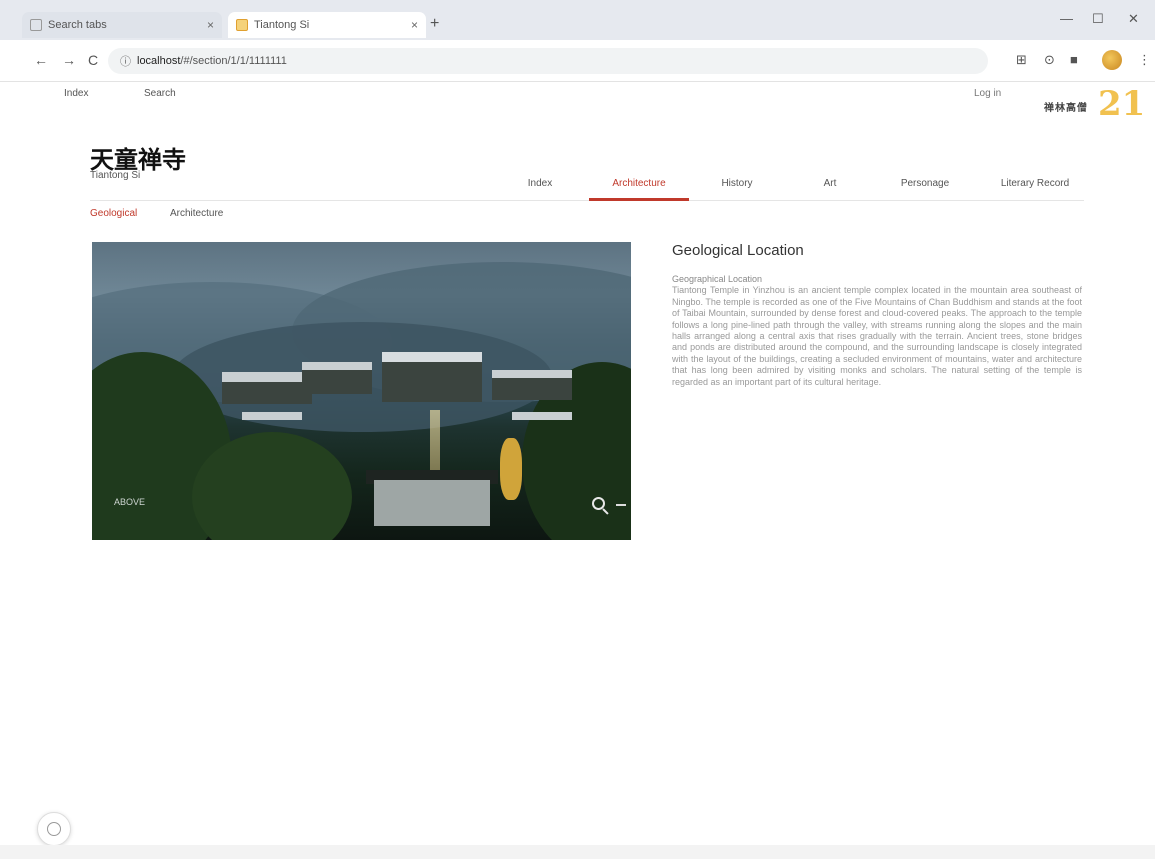  I want to click on url-host: localhost, so click(159, 61).